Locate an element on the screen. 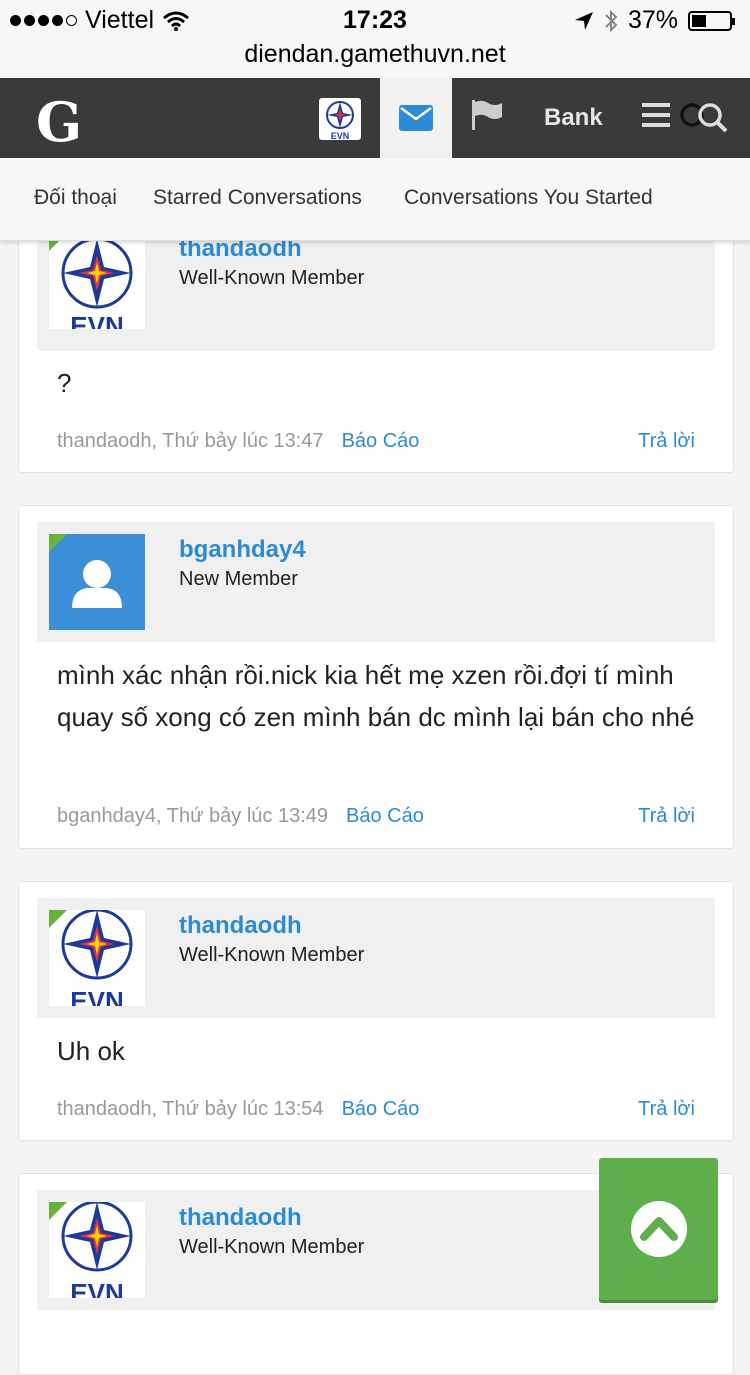 This screenshot has width=750, height=1375. status-right: 37% is located at coordinates (654, 20).